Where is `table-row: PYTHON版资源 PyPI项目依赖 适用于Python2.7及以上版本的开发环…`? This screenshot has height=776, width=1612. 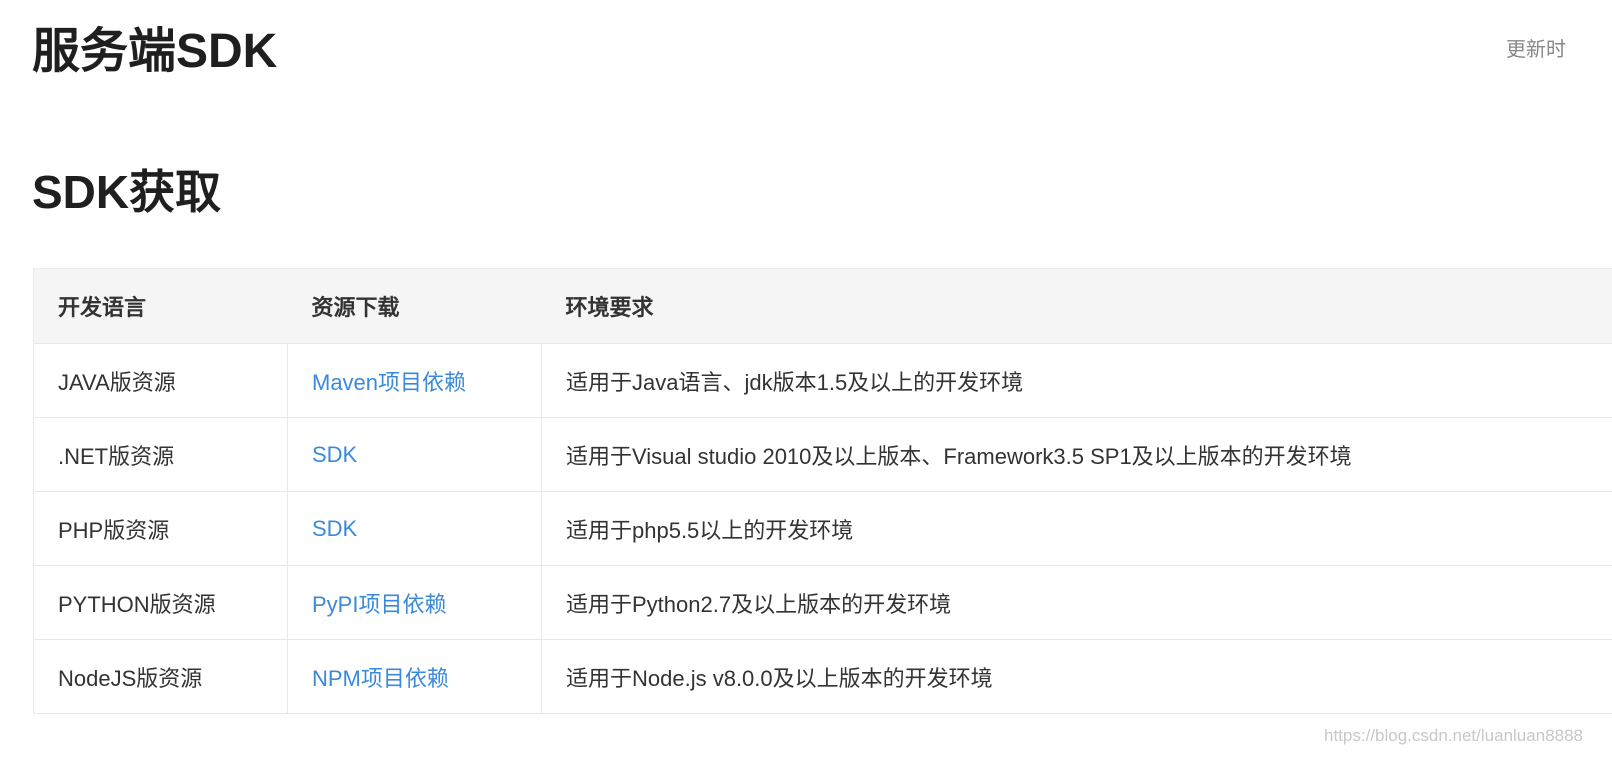
table-row: PYTHON版资源 PyPI项目依赖 适用于Python2.7及以上版本的开发环… is located at coordinates (822, 602).